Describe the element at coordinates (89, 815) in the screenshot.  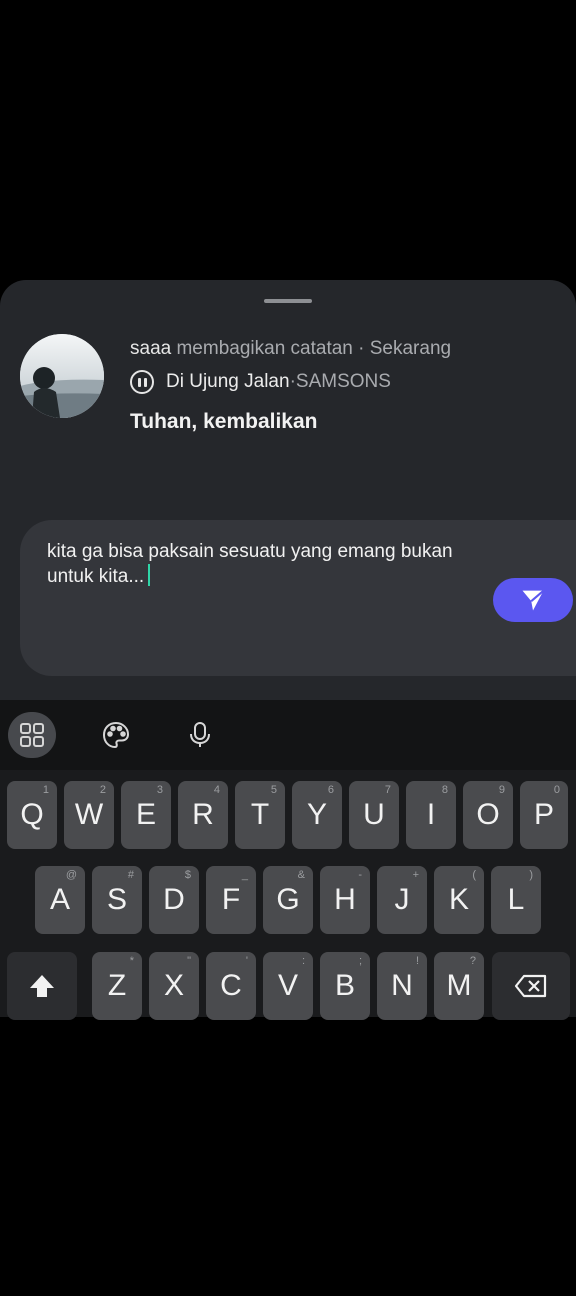
I see `key-w: W2` at that location.